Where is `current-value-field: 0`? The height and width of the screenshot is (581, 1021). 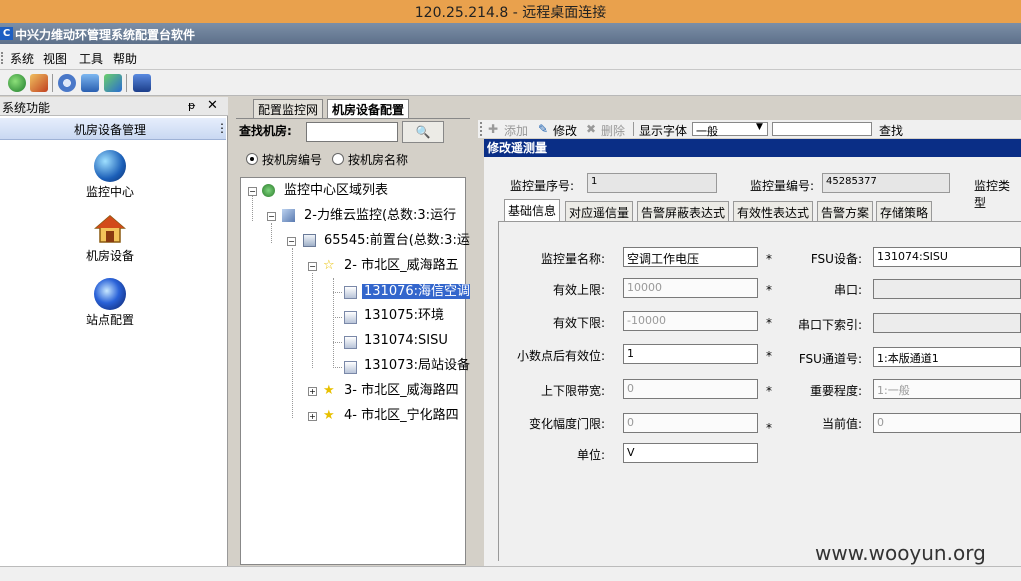 current-value-field: 0 is located at coordinates (947, 423).